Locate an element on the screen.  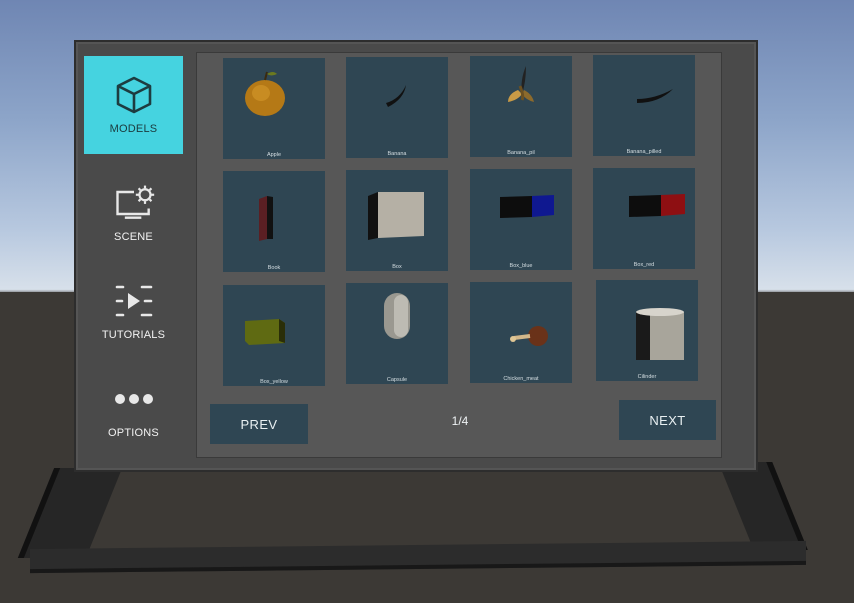
sidebar-item-label: OPTIONS is located at coordinates (133, 433).